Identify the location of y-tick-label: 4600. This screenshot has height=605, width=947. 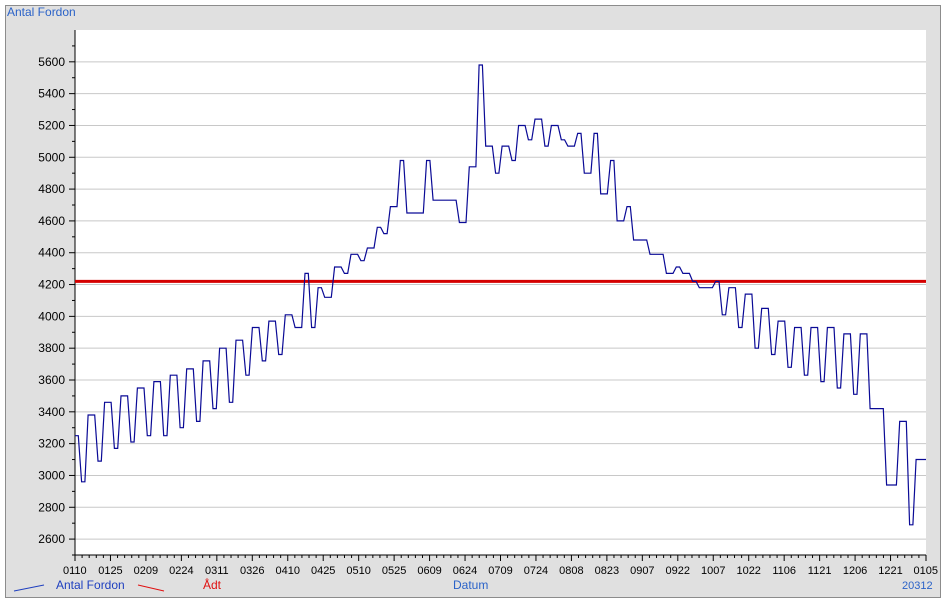
(51, 221).